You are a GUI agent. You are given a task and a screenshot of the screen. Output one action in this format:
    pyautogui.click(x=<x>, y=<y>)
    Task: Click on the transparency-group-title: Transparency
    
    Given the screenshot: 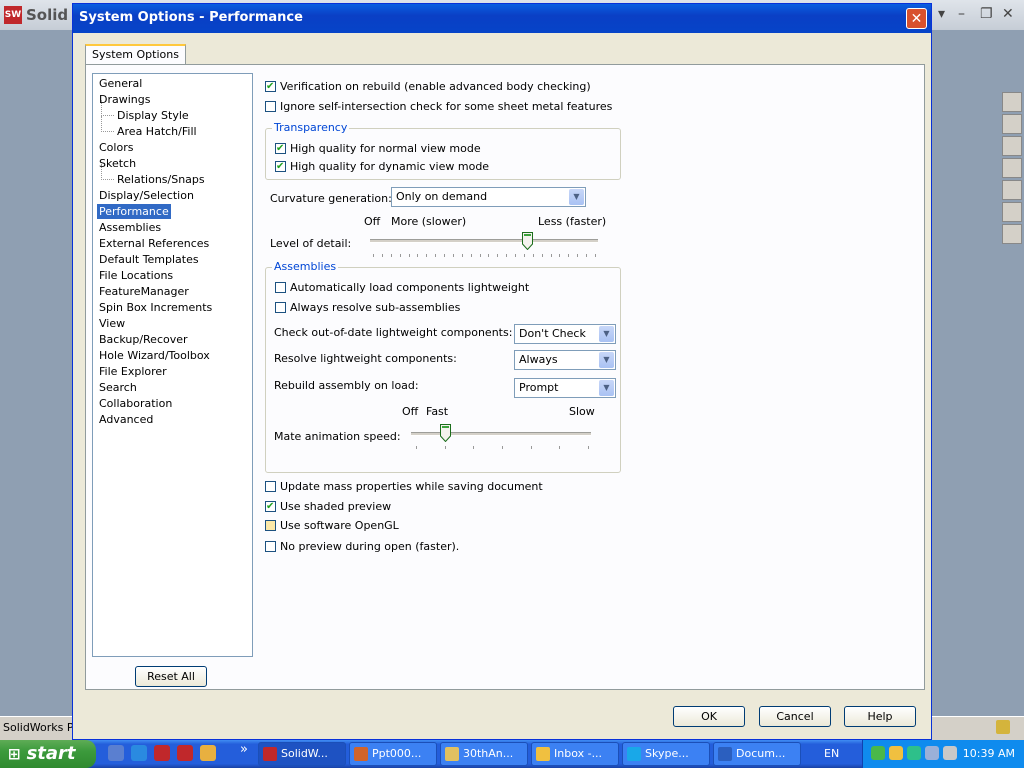 What is the action you would take?
    pyautogui.click(x=311, y=128)
    